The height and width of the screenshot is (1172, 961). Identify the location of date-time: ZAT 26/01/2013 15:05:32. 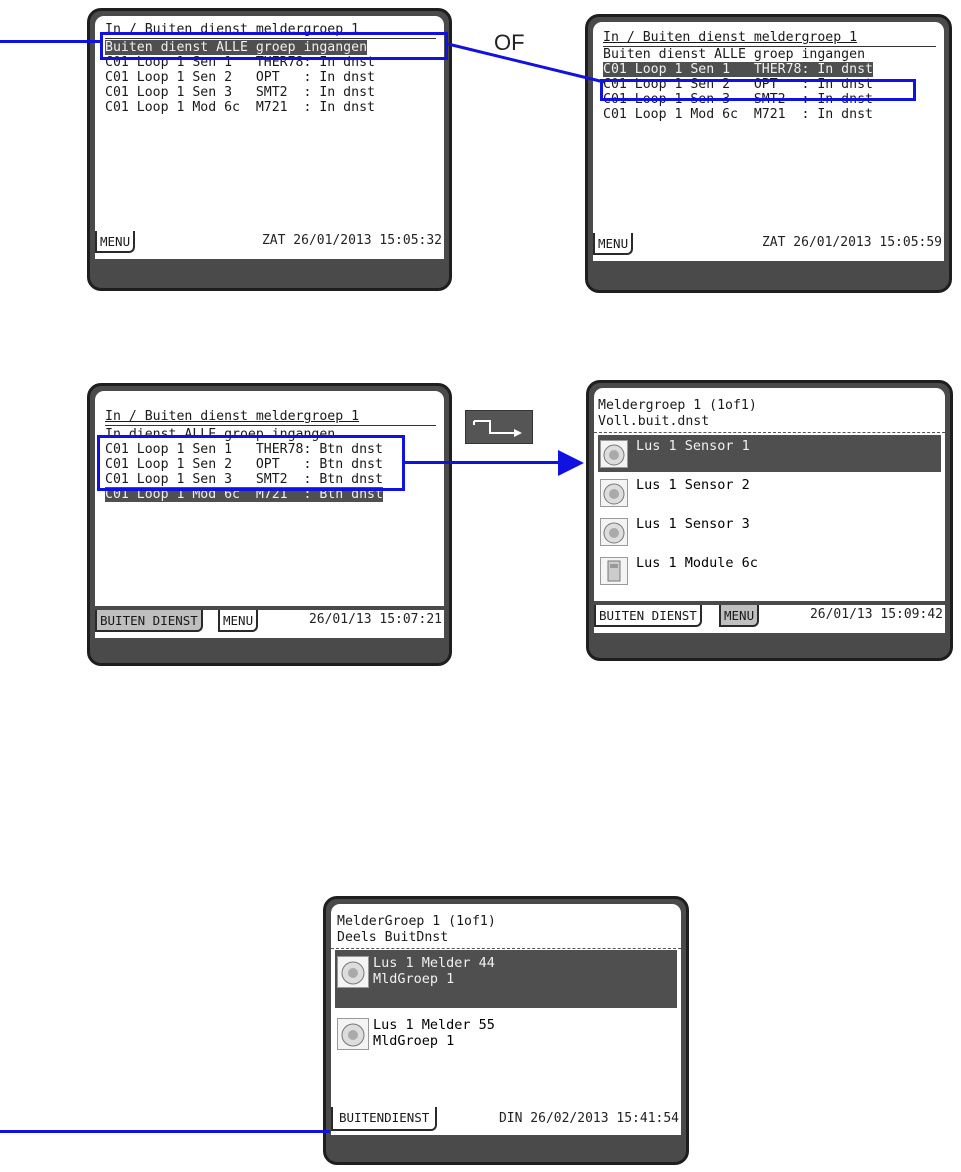
(351, 240).